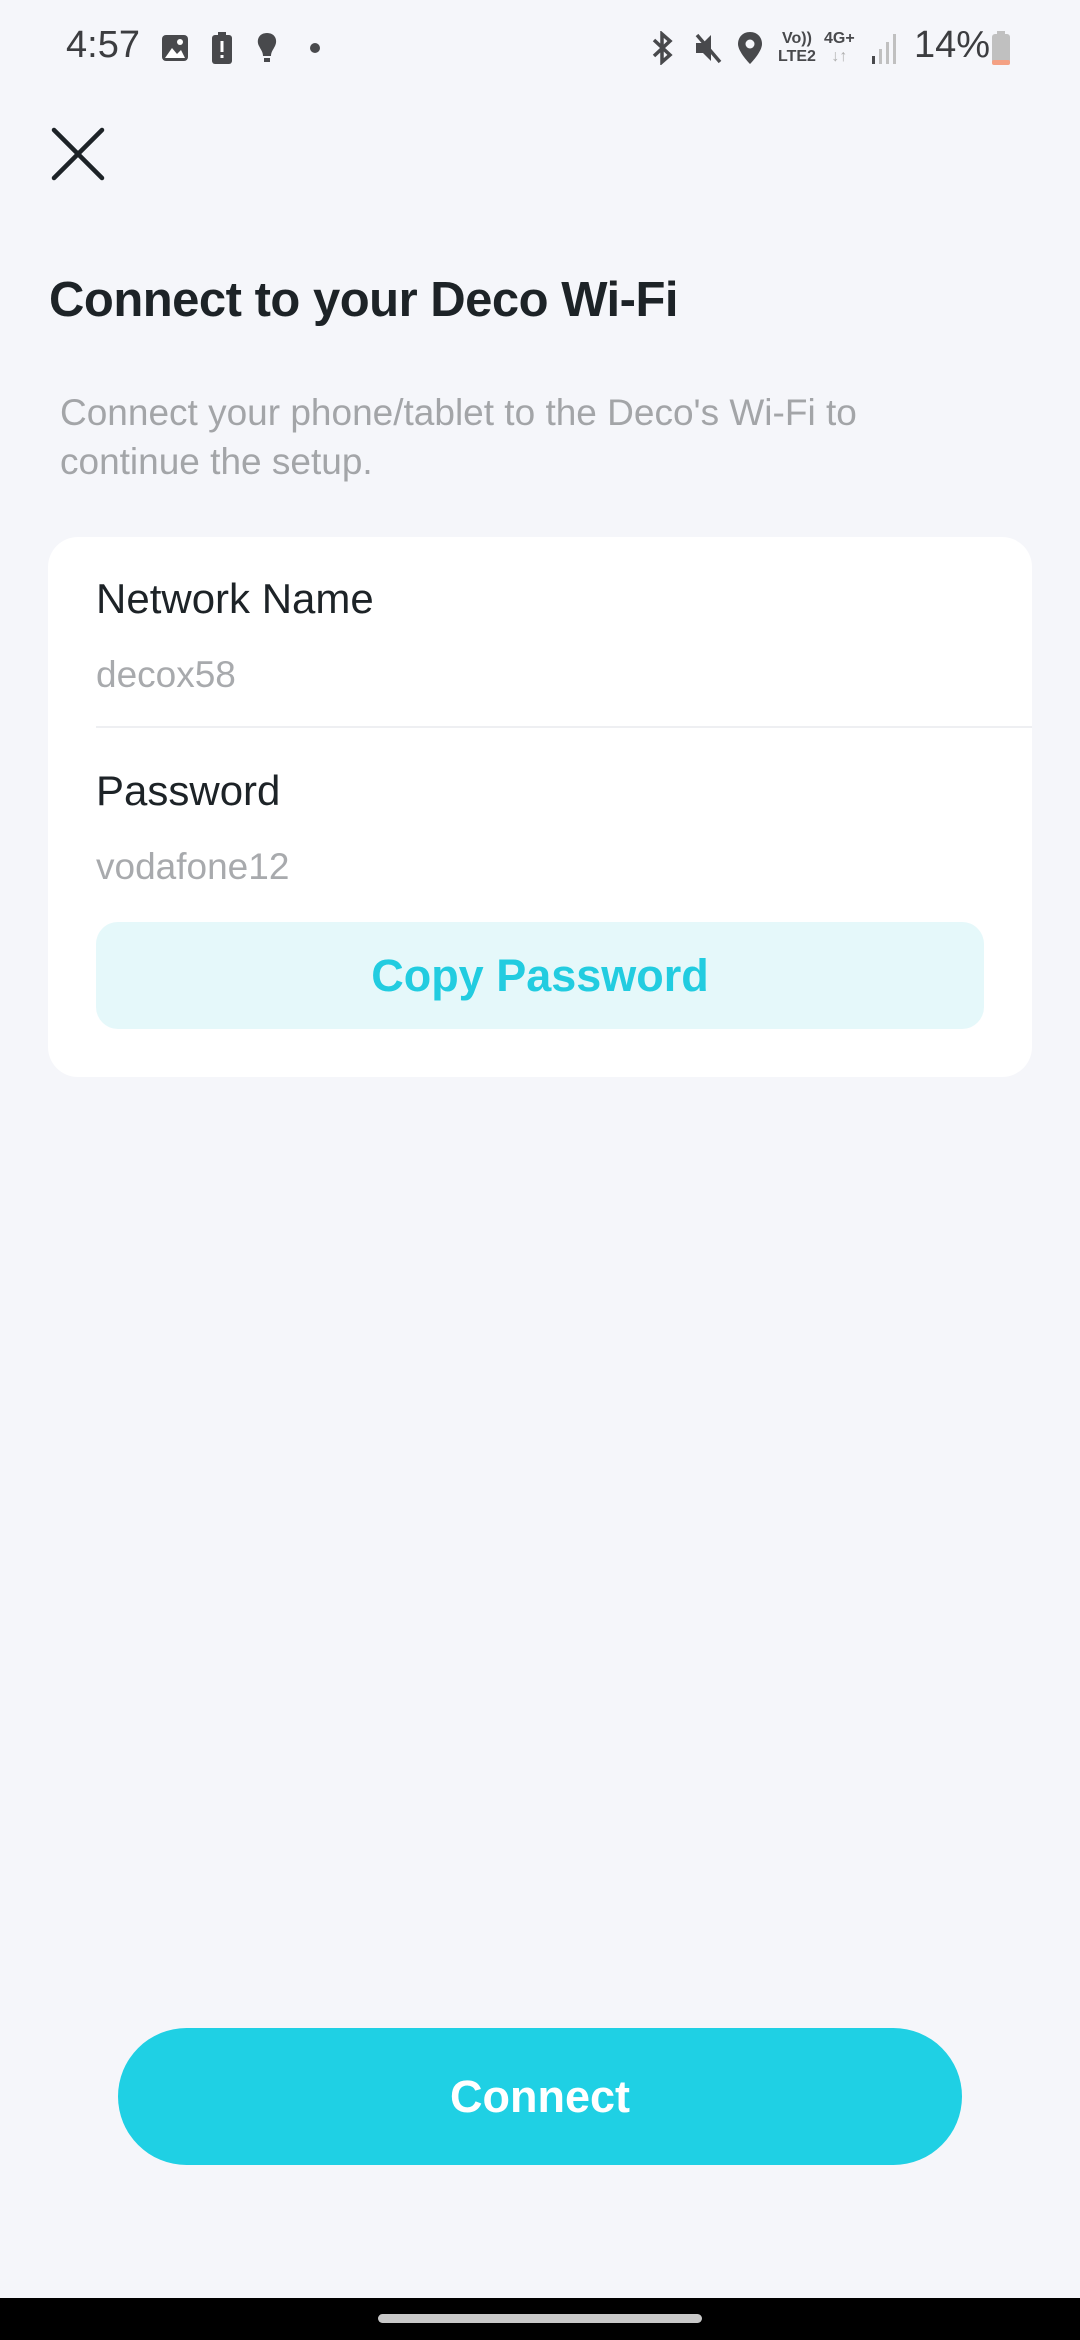  What do you see at coordinates (750, 48) in the screenshot?
I see `location-icon` at bounding box center [750, 48].